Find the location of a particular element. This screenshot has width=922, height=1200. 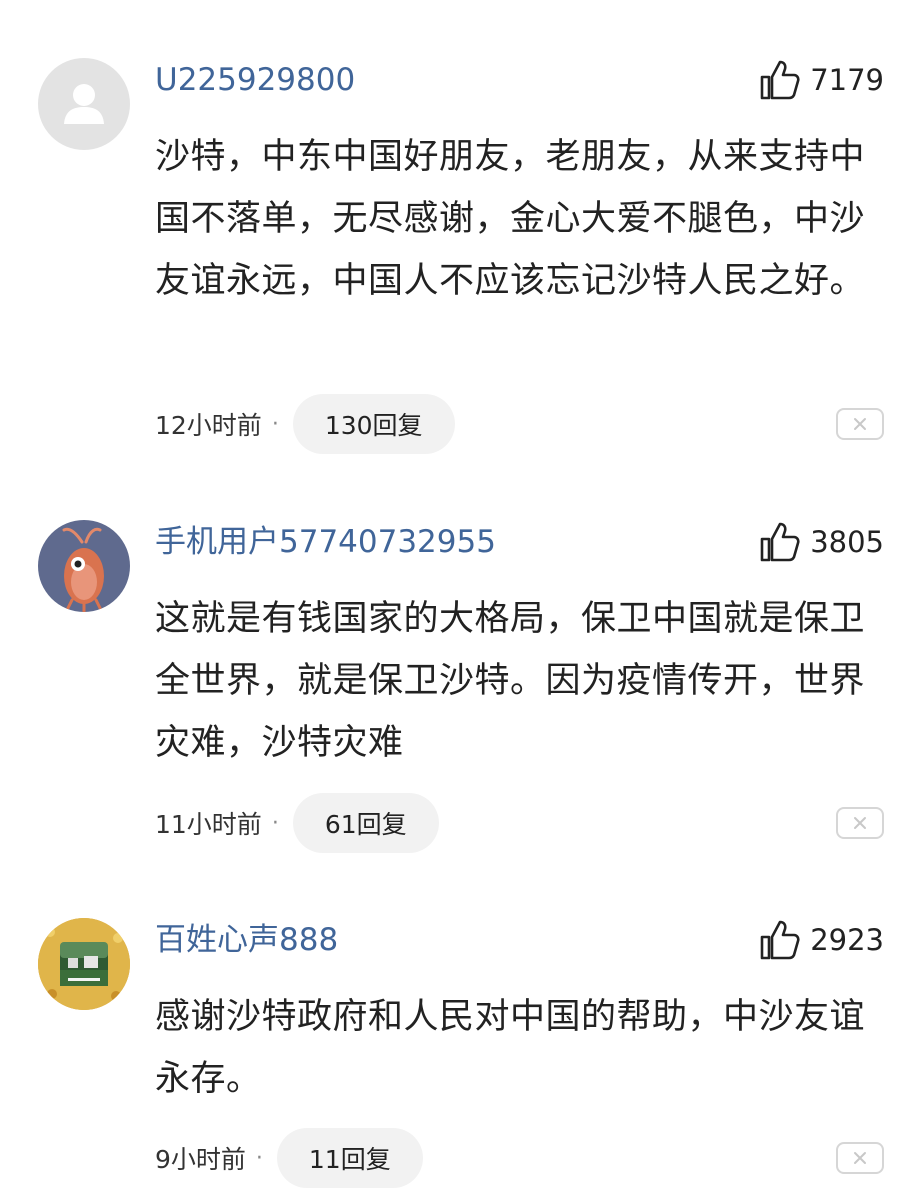

username: 手机用户57740732955 is located at coordinates (325, 542).